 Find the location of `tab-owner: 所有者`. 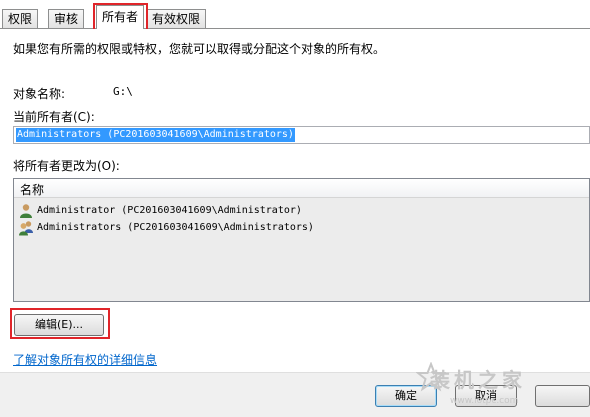

tab-owner: 所有者 is located at coordinates (120, 17).